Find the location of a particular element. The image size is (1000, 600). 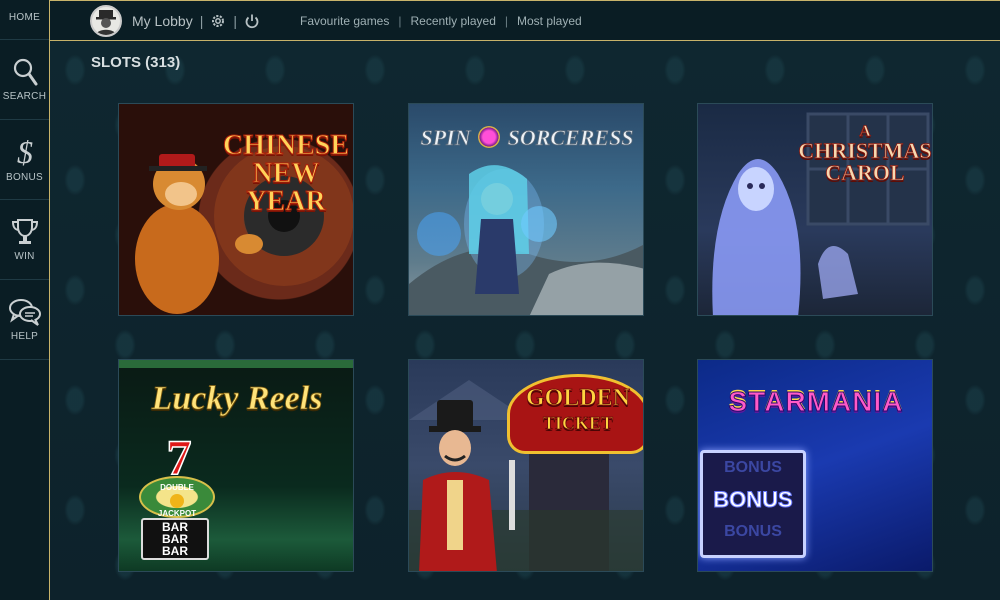

game-title-line: SPIN is located at coordinates (445, 137).